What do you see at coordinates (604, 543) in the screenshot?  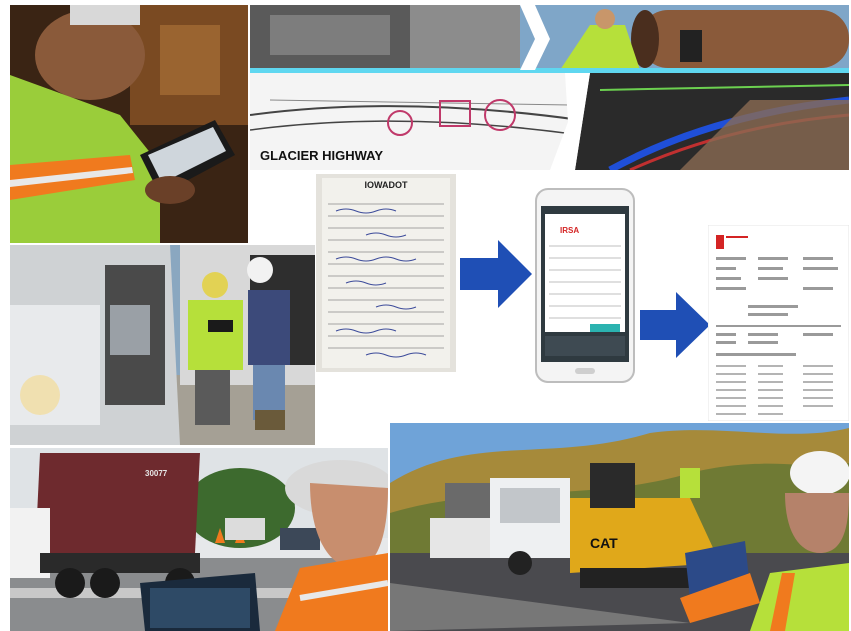 I see `paver-brand: CAT` at bounding box center [604, 543].